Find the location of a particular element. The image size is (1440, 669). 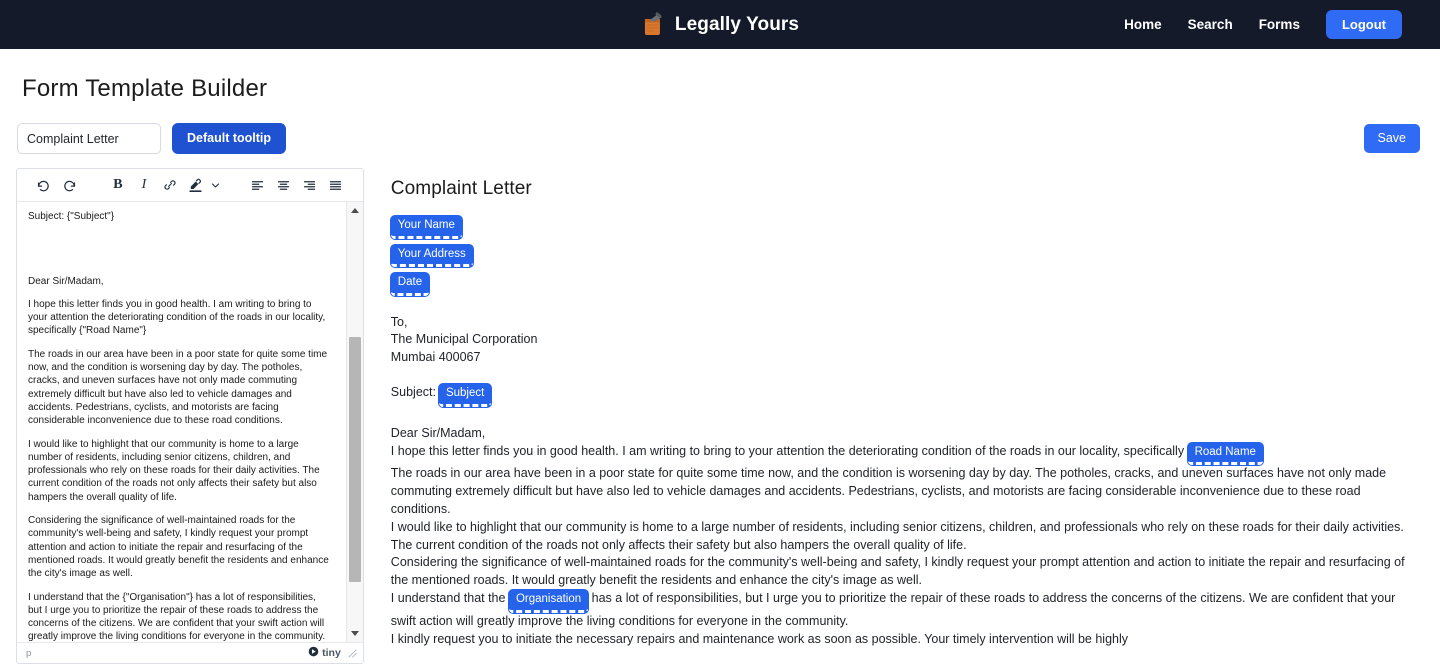

align-justify-icon is located at coordinates (336, 185).